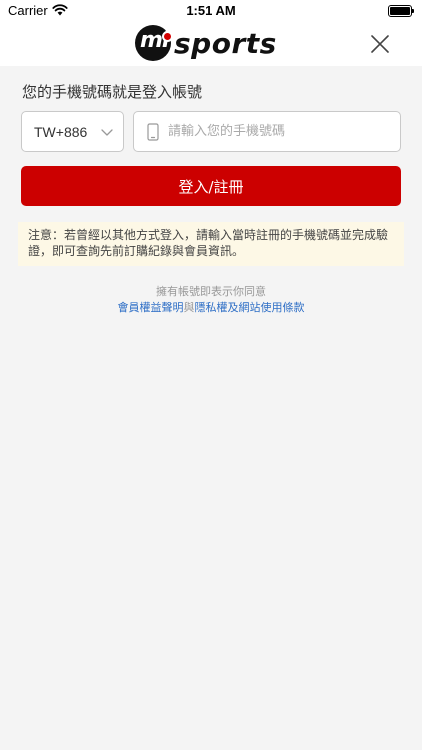 The image size is (422, 750). I want to click on page-heading: 您的手機號碼就是登入帳號, so click(112, 92).